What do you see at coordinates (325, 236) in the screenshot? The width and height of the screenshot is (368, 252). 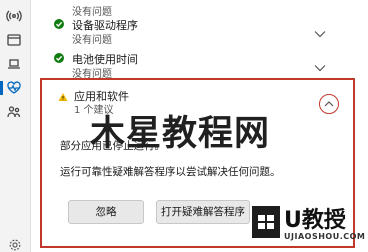 I see `logo-url: UJIAOSHOU.COM` at bounding box center [325, 236].